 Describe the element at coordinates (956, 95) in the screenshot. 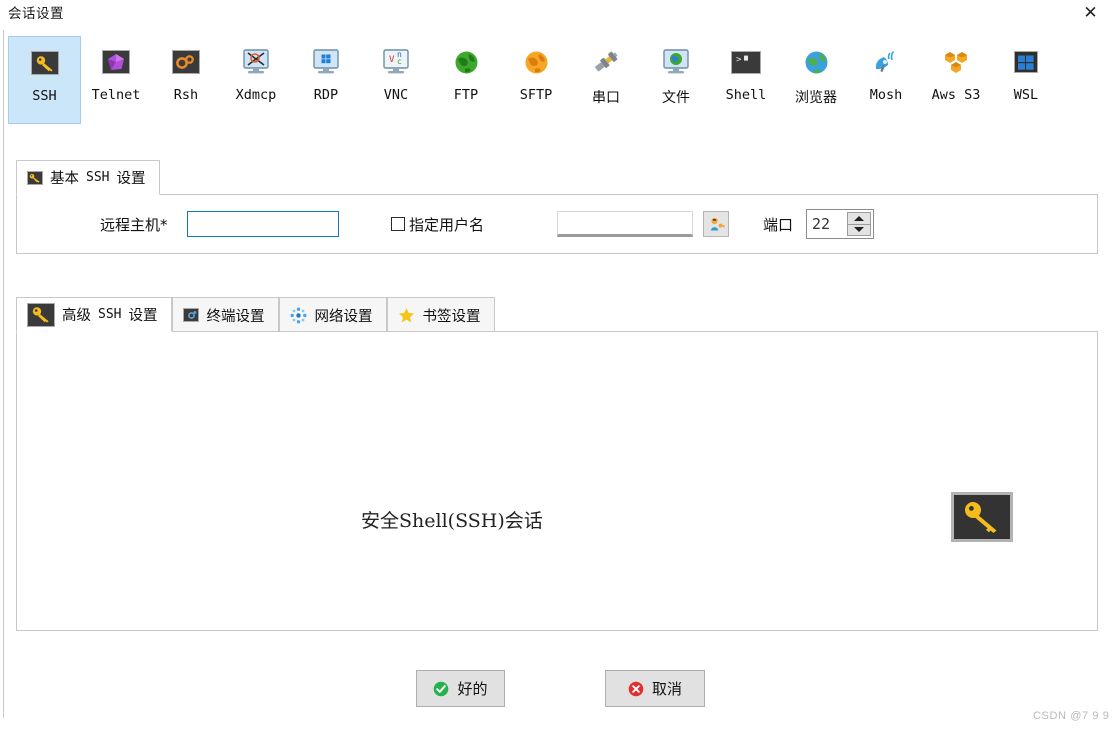

I see `protocol-label: Aws S3` at that location.